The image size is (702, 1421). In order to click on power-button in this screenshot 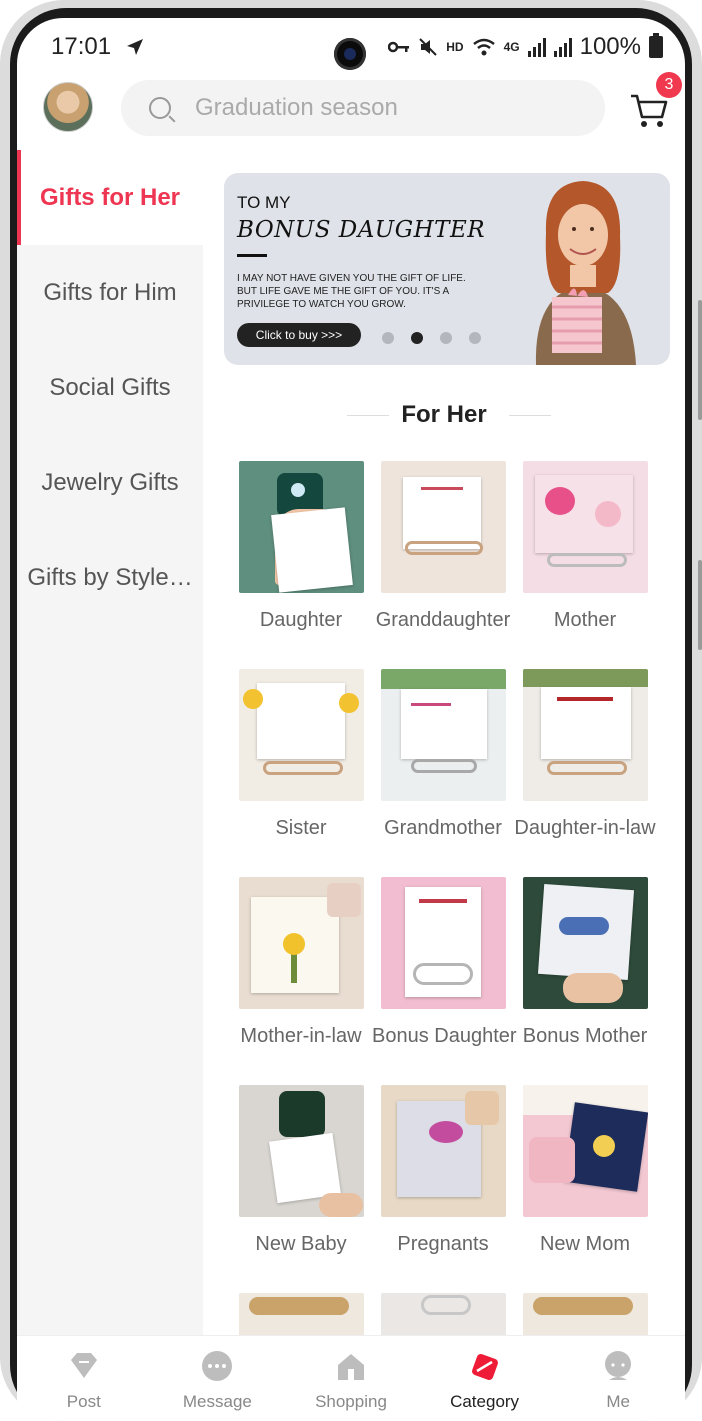, I will do `click(700, 605)`.